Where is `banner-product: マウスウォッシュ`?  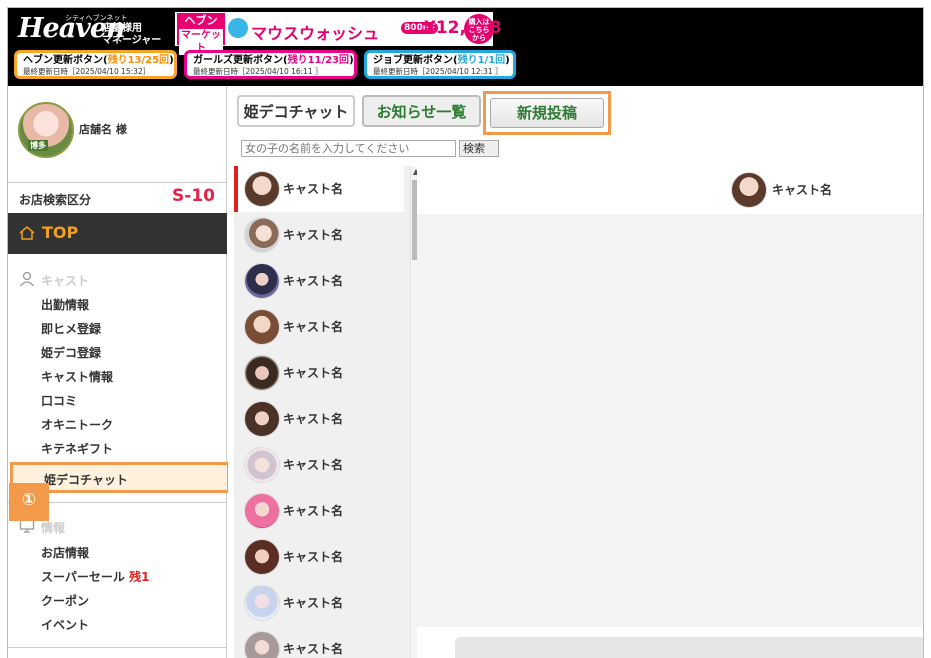
banner-product: マウスウォッシュ is located at coordinates (315, 33).